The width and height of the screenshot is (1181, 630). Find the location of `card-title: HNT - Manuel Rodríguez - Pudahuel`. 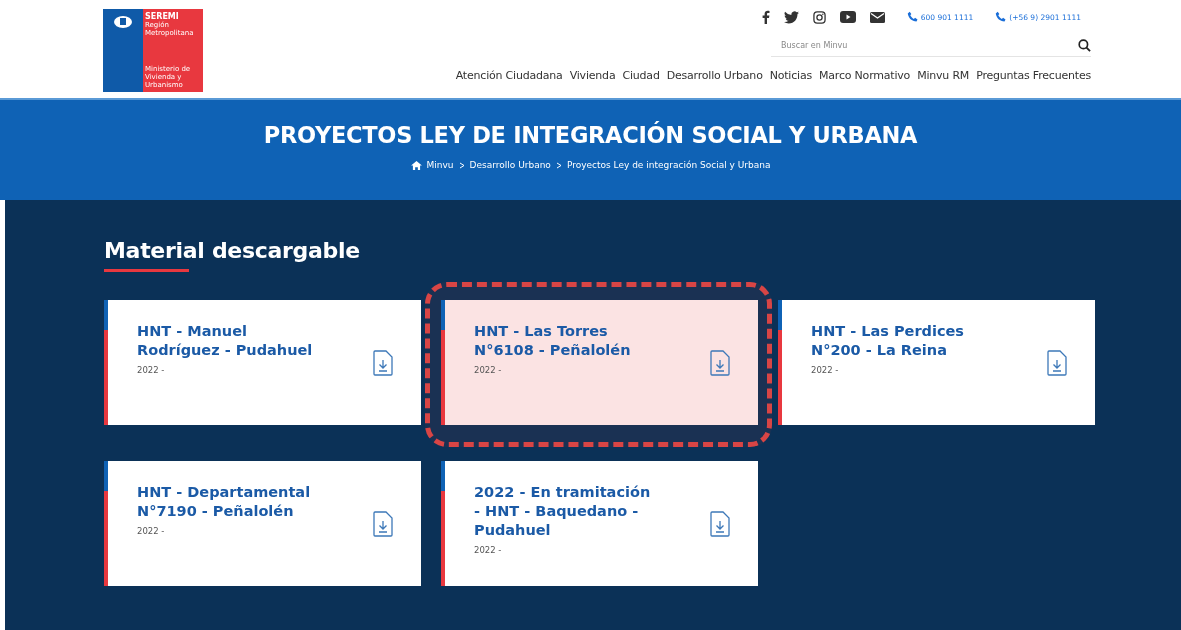

card-title: HNT - Manuel Rodríguez - Pudahuel is located at coordinates (226, 341).